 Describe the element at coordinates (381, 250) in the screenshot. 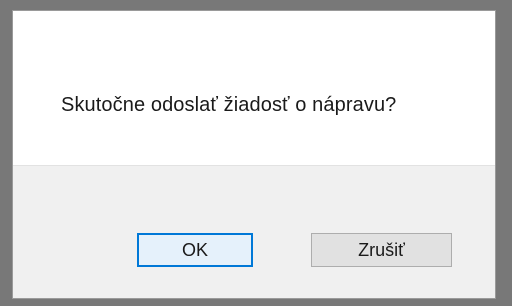

I see `cancel-button: Zrušiť` at that location.